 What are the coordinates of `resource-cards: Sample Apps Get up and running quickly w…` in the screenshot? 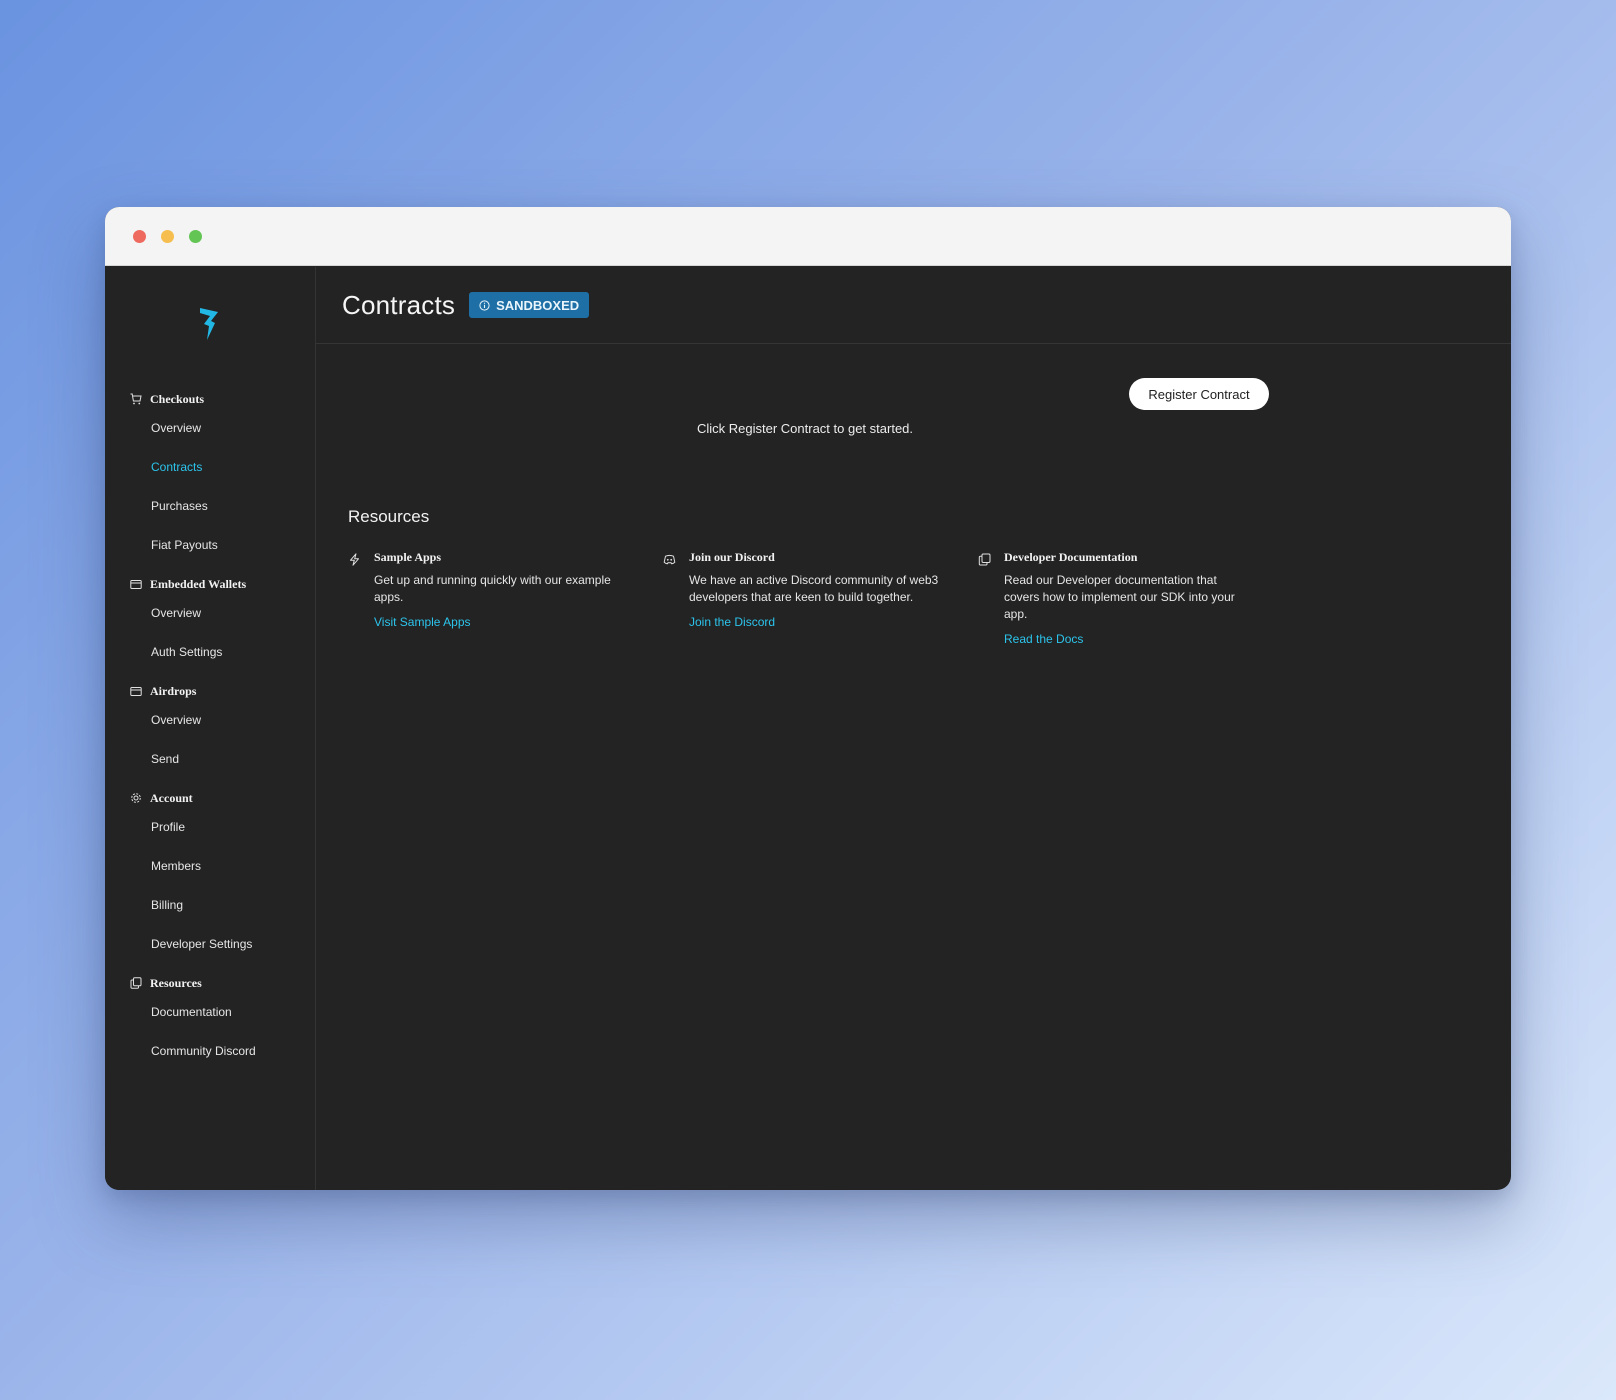 It's located at (820, 599).